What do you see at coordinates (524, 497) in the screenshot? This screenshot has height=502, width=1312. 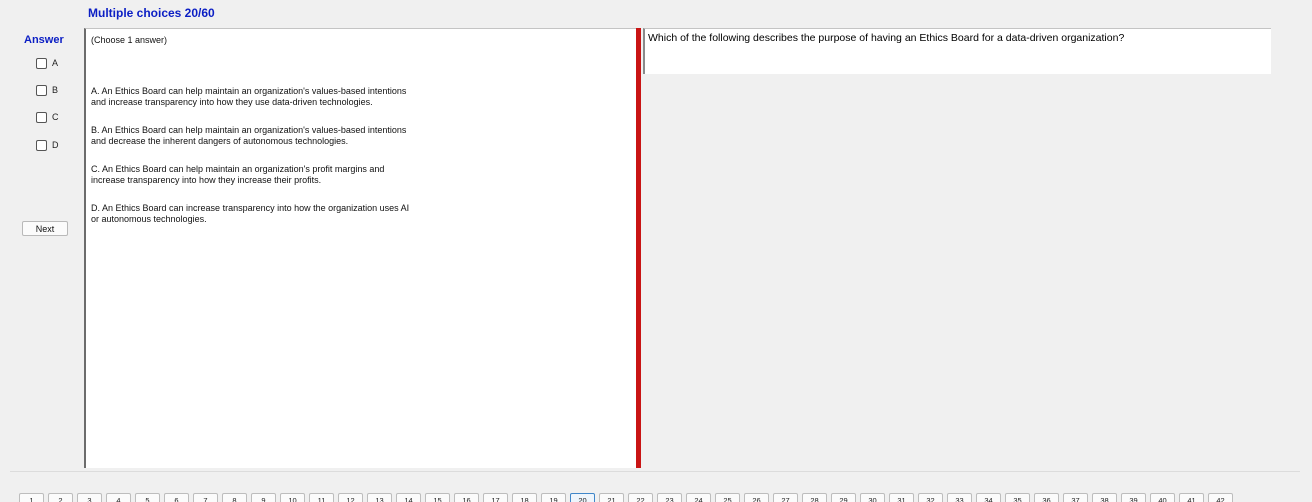 I see `page-button: 18` at bounding box center [524, 497].